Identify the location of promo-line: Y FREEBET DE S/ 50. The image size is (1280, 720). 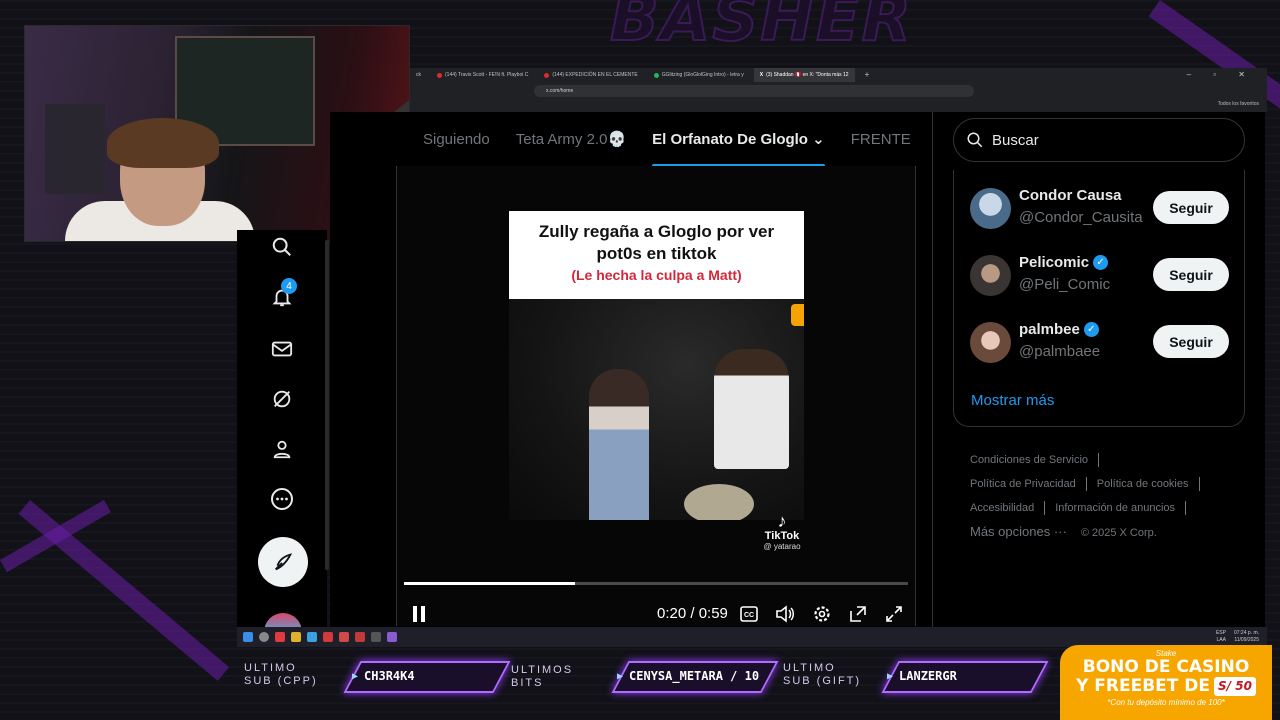
(1166, 686).